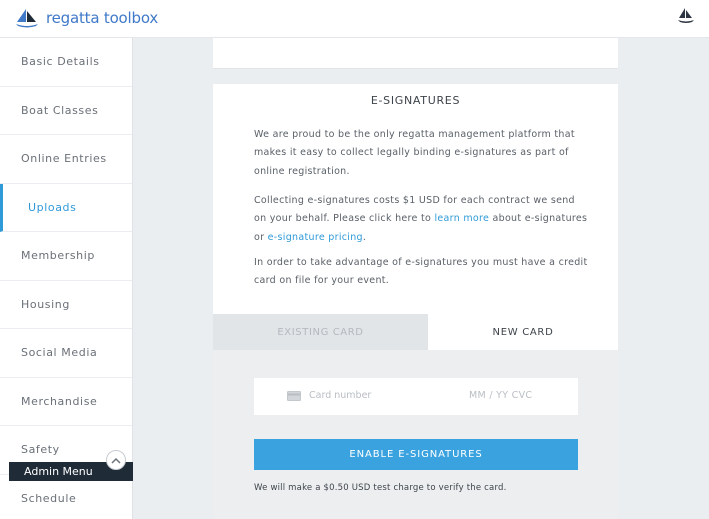 Image resolution: width=709 pixels, height=519 pixels. I want to click on enable-esignatures-label: ENABLE E-SIGNATURES, so click(416, 454).